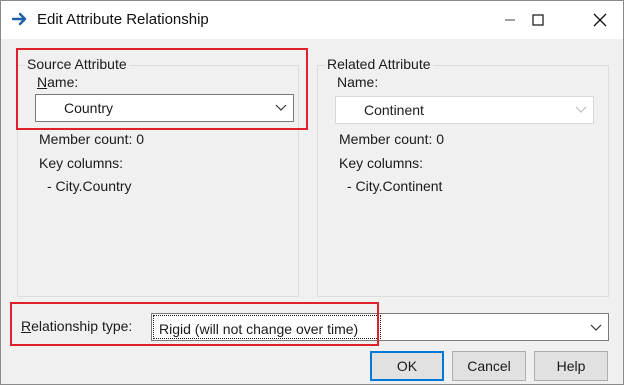  I want to click on related-name-dropdown: Continent, so click(464, 110).